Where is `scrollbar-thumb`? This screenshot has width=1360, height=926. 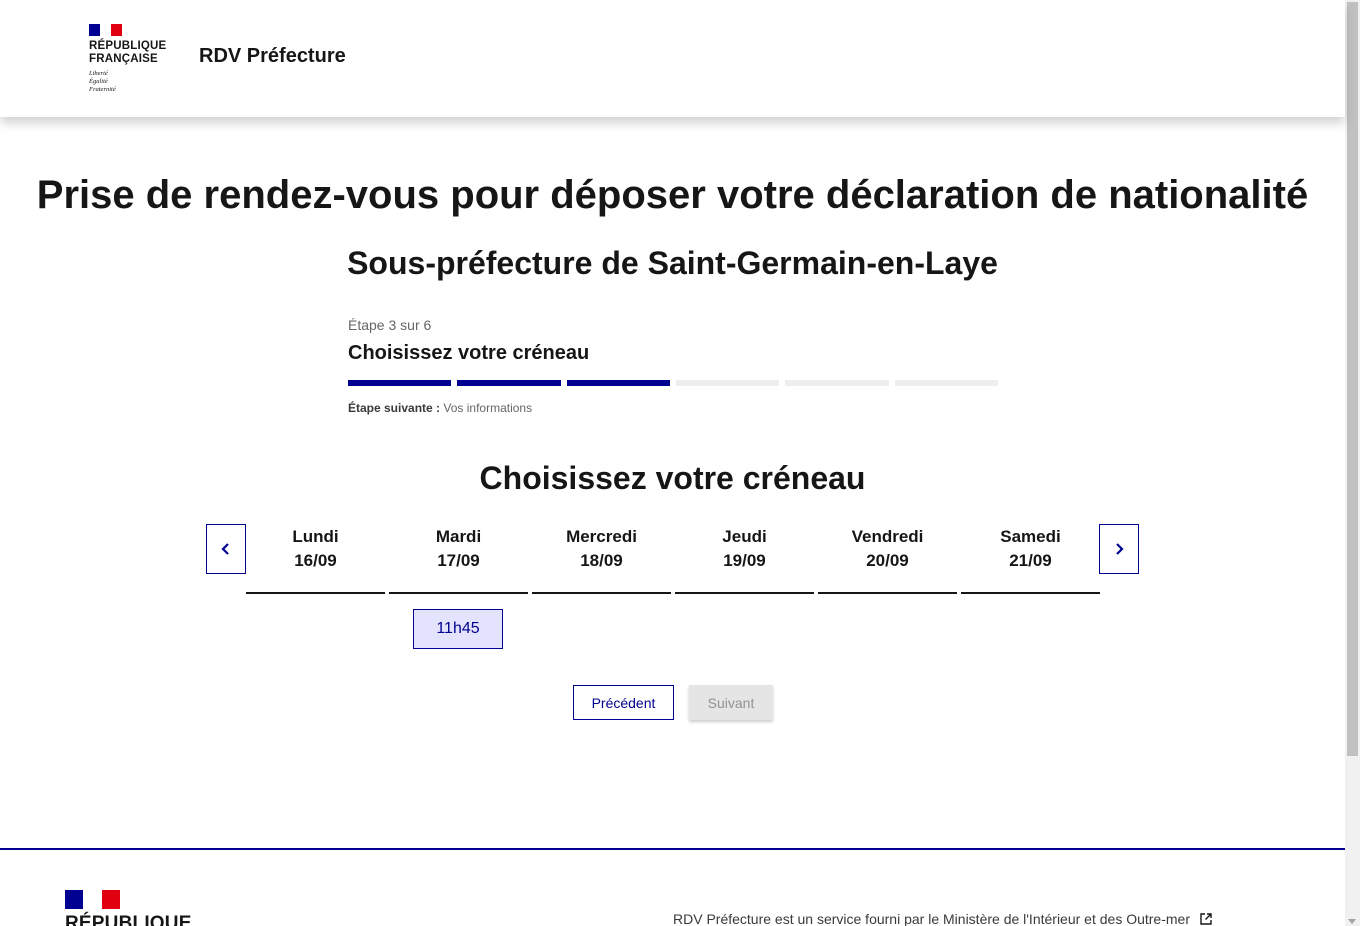 scrollbar-thumb is located at coordinates (1352, 379).